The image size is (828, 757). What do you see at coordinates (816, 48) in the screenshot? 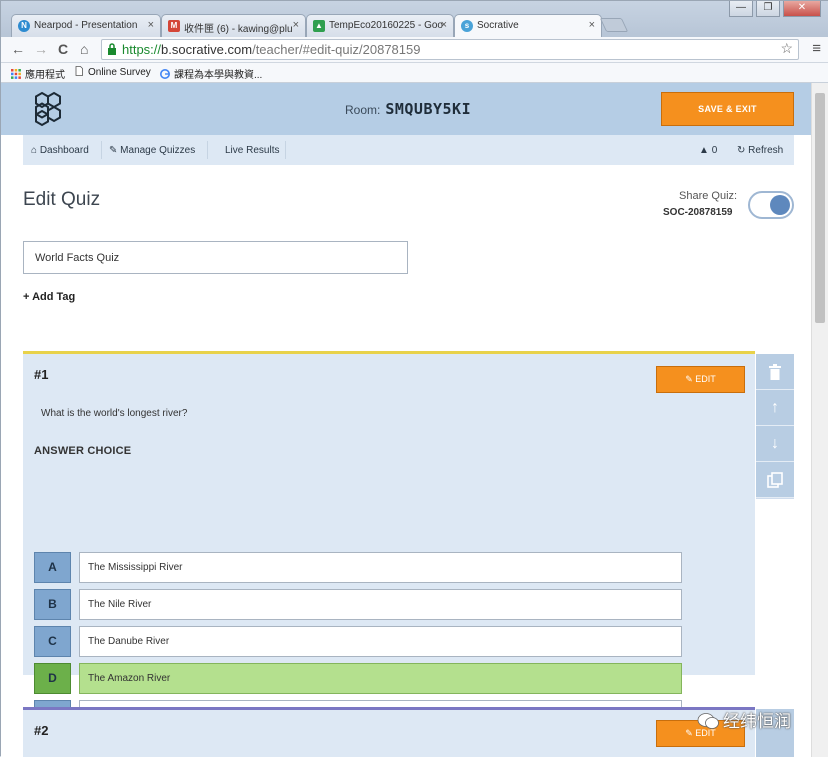
I see `menu-icon: ≡` at bounding box center [816, 48].